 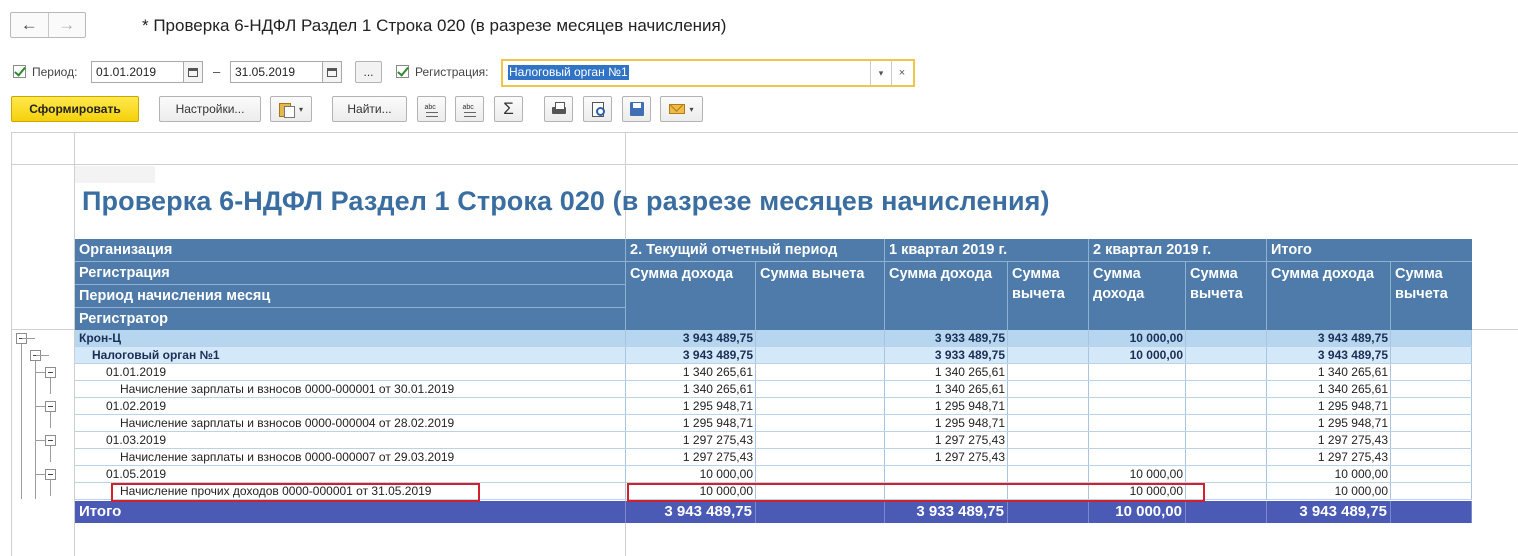 What do you see at coordinates (717, 440) in the screenshot?
I see `income-cell: 1 297 275,43` at bounding box center [717, 440].